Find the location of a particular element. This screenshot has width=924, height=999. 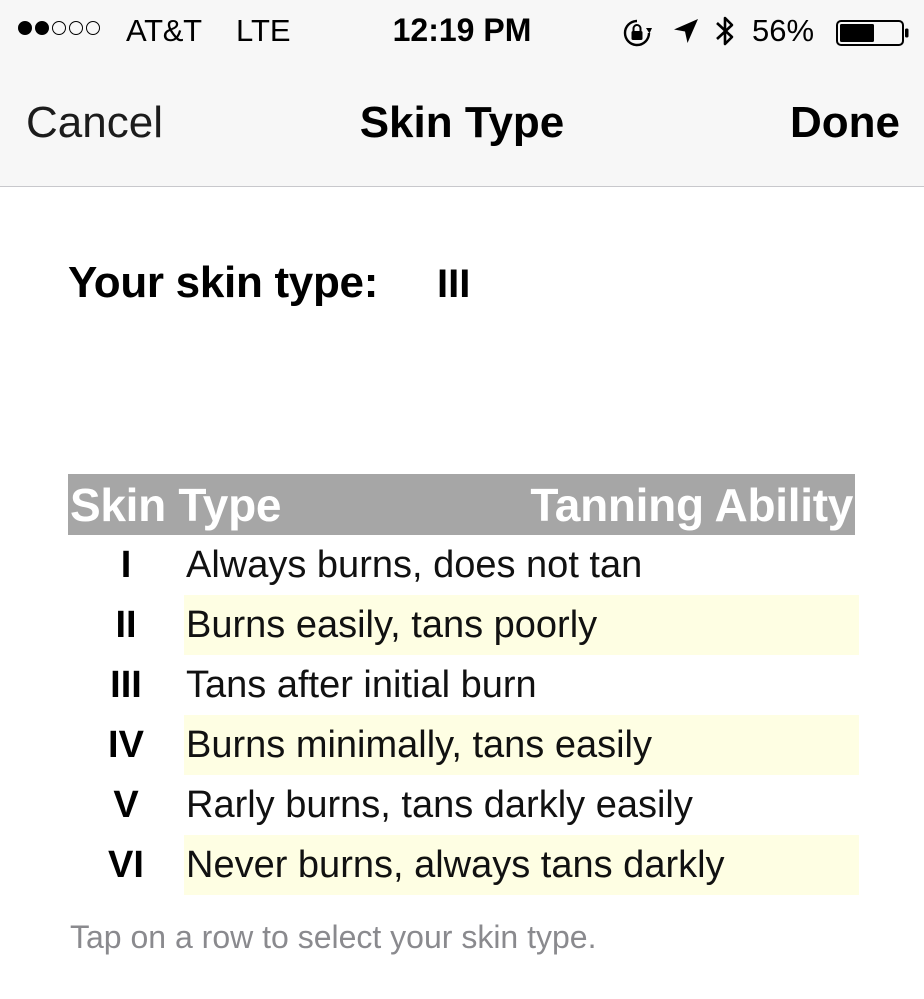

table-row: II Burns easily, tans poorly is located at coordinates (463, 625).